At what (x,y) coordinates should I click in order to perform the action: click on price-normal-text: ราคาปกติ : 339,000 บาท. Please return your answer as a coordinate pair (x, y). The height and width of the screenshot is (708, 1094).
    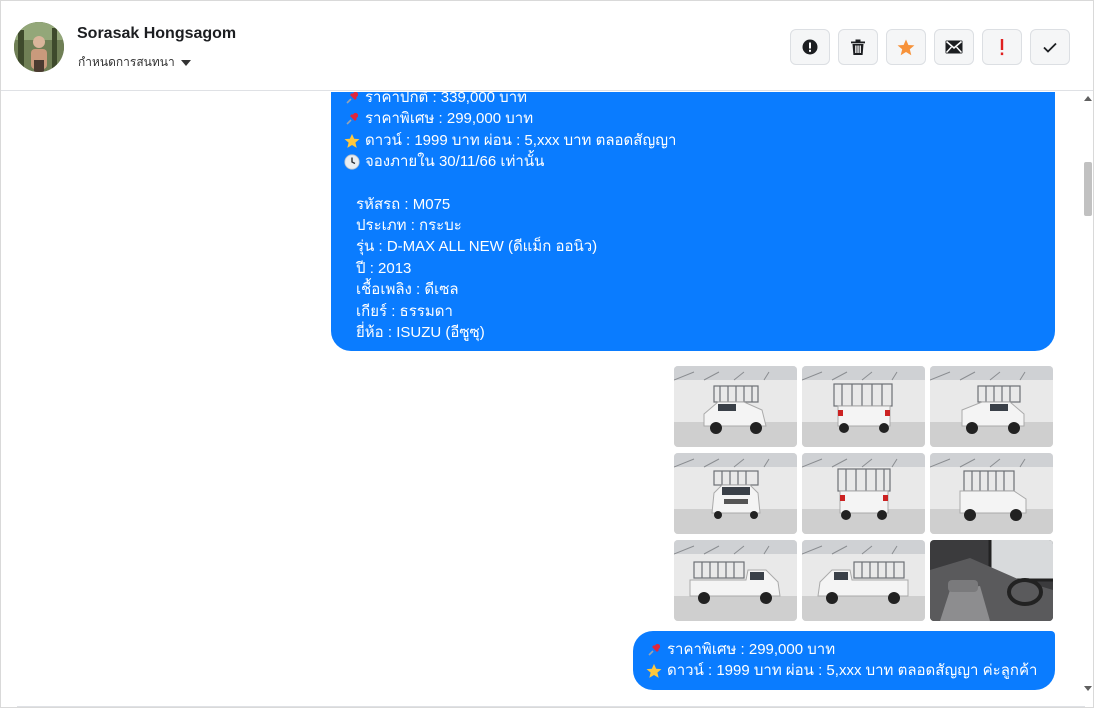
    Looking at the image, I should click on (446, 99).